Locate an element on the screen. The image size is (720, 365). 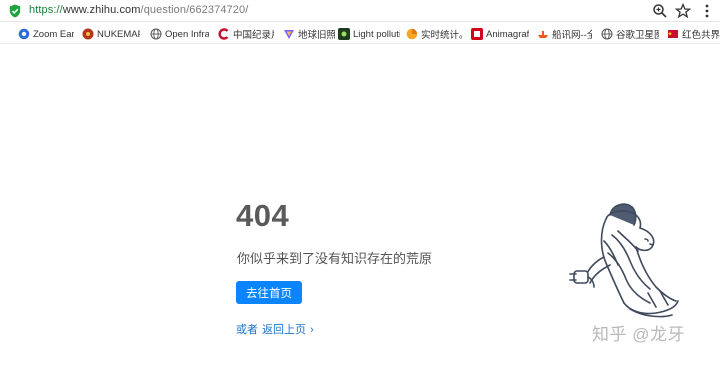
plug-character-illustration is located at coordinates (624, 260).